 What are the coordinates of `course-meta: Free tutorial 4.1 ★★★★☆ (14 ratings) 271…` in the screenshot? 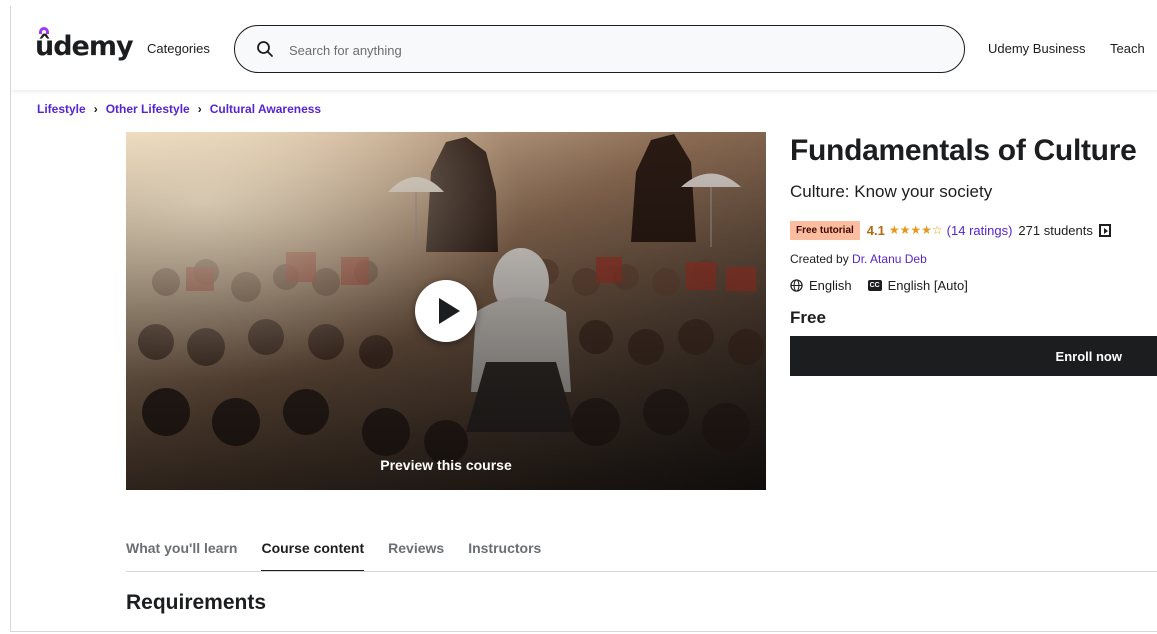 It's located at (950, 230).